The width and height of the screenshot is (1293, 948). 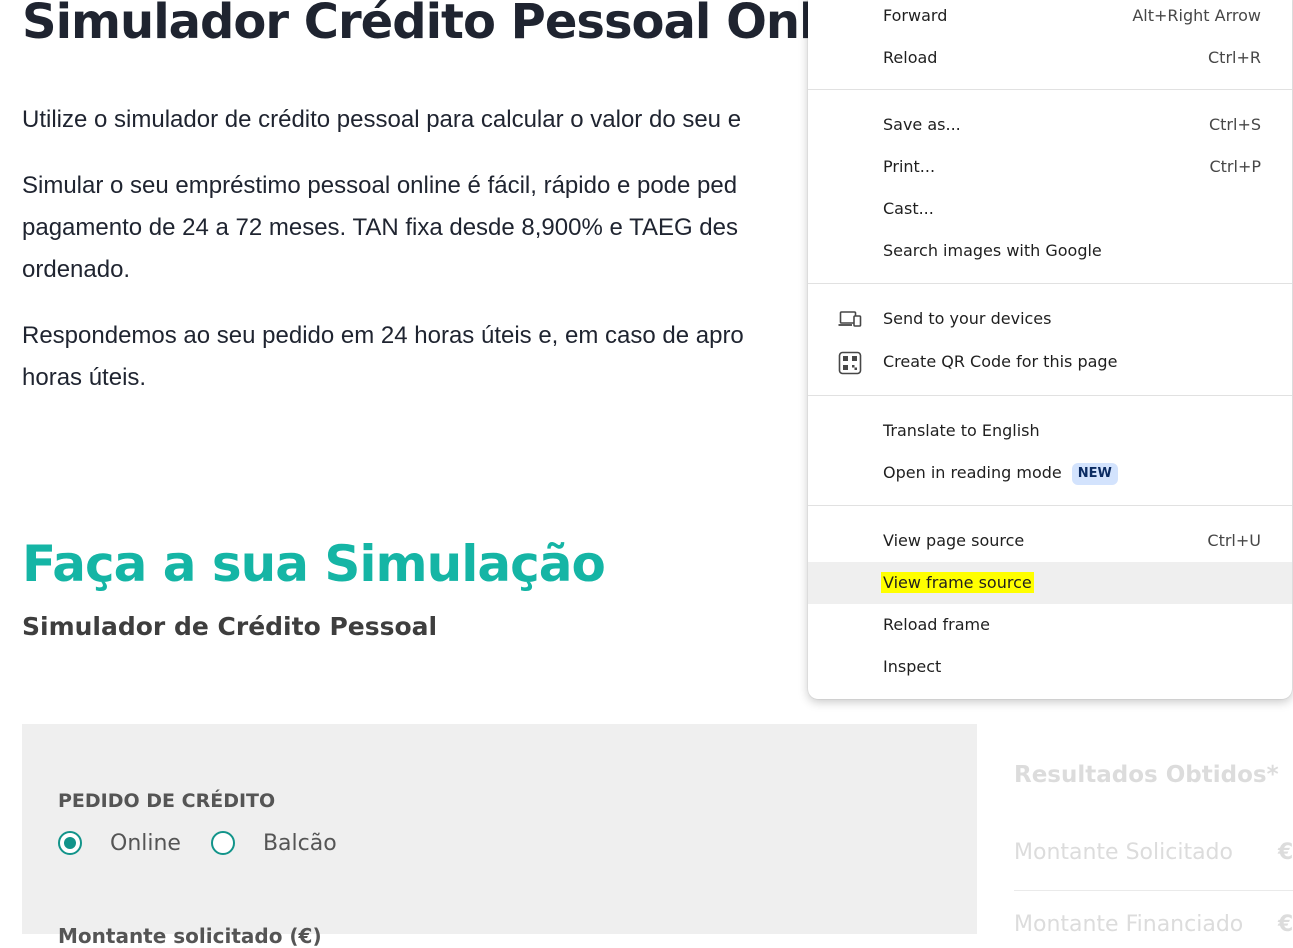 I want to click on simulation-title: Faça a sua Simulação, so click(x=314, y=564).